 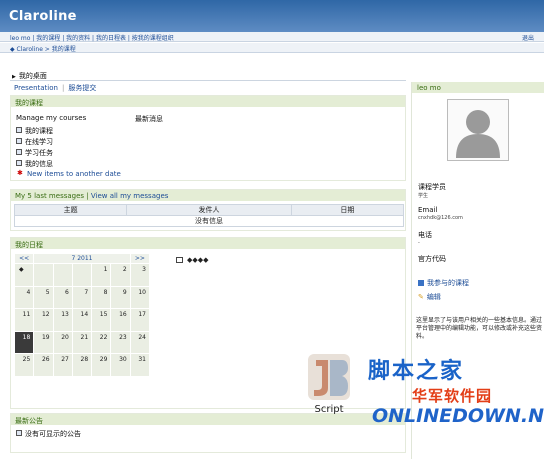 What do you see at coordinates (92, 37) in the screenshot?
I see `top-nav-links: leo mo | 我的课程 | 我的资料 | 我的日程表 | 按我的课程组织` at bounding box center [92, 37].